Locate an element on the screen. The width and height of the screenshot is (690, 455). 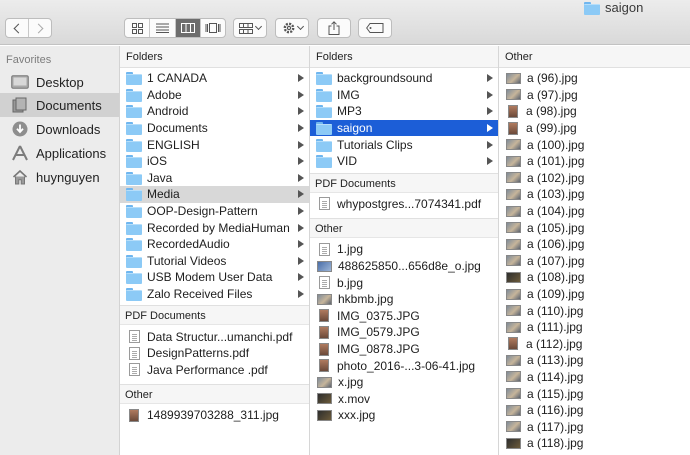
folder-row: RecordedAudio is located at coordinates (214, 244).